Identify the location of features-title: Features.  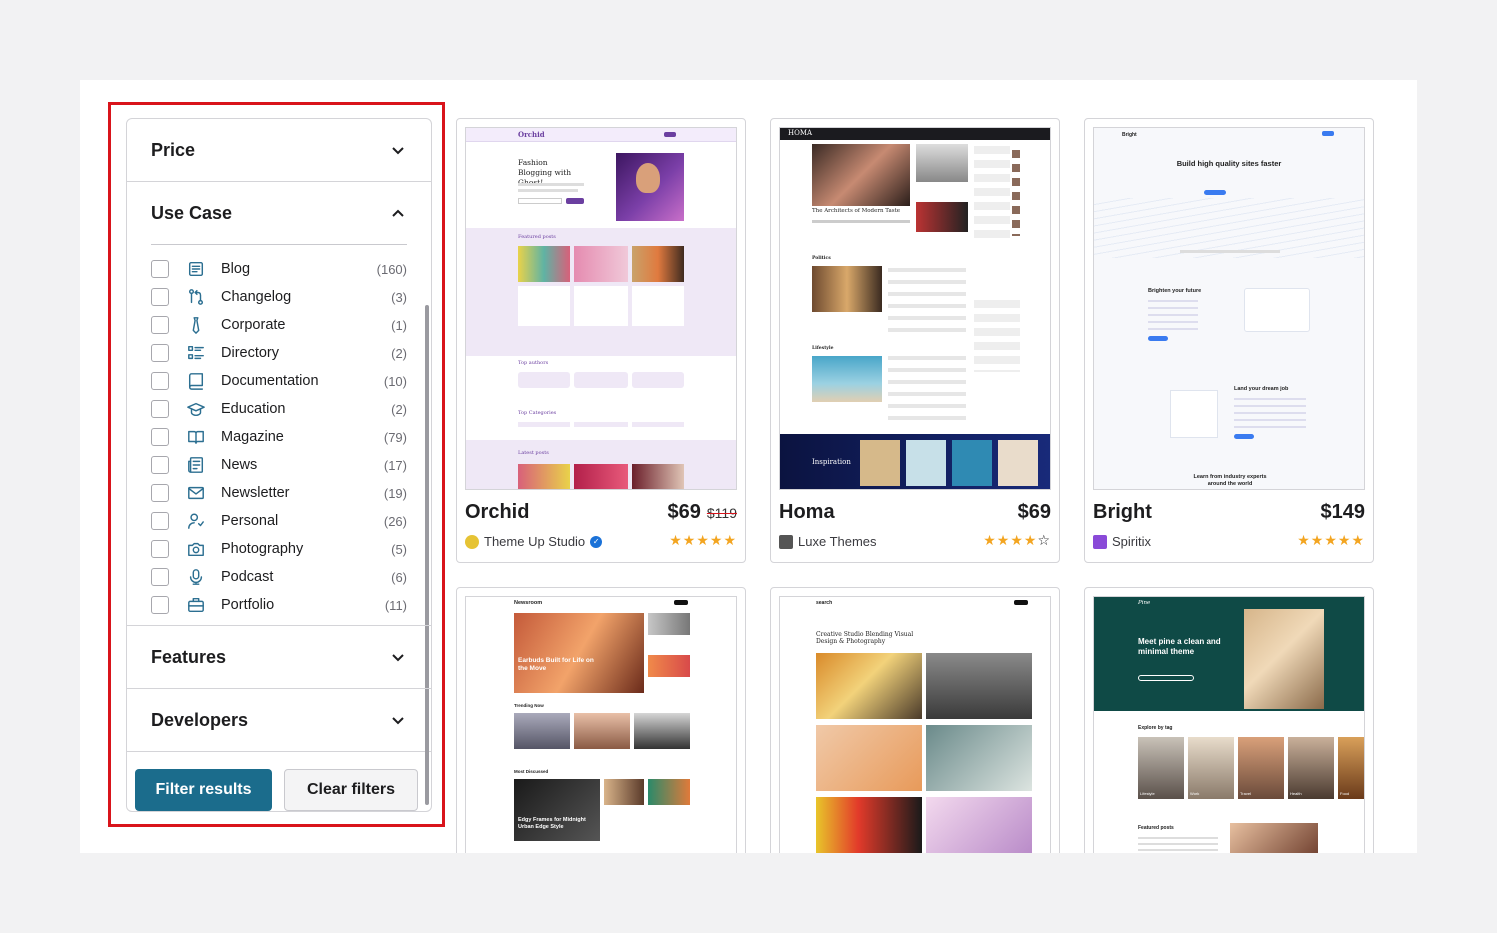
(189, 656).